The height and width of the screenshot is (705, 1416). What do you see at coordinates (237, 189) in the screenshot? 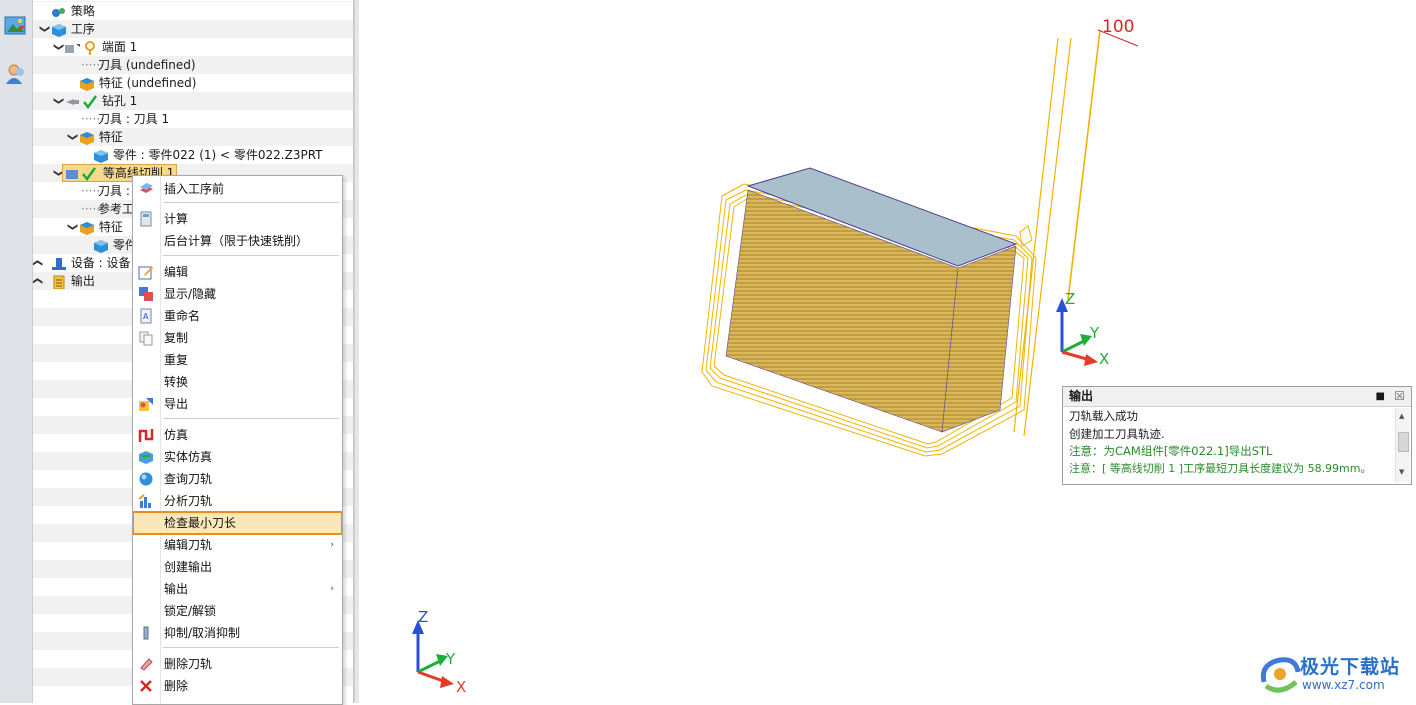
I see `menu-item-insert-before: 插入工序前` at bounding box center [237, 189].